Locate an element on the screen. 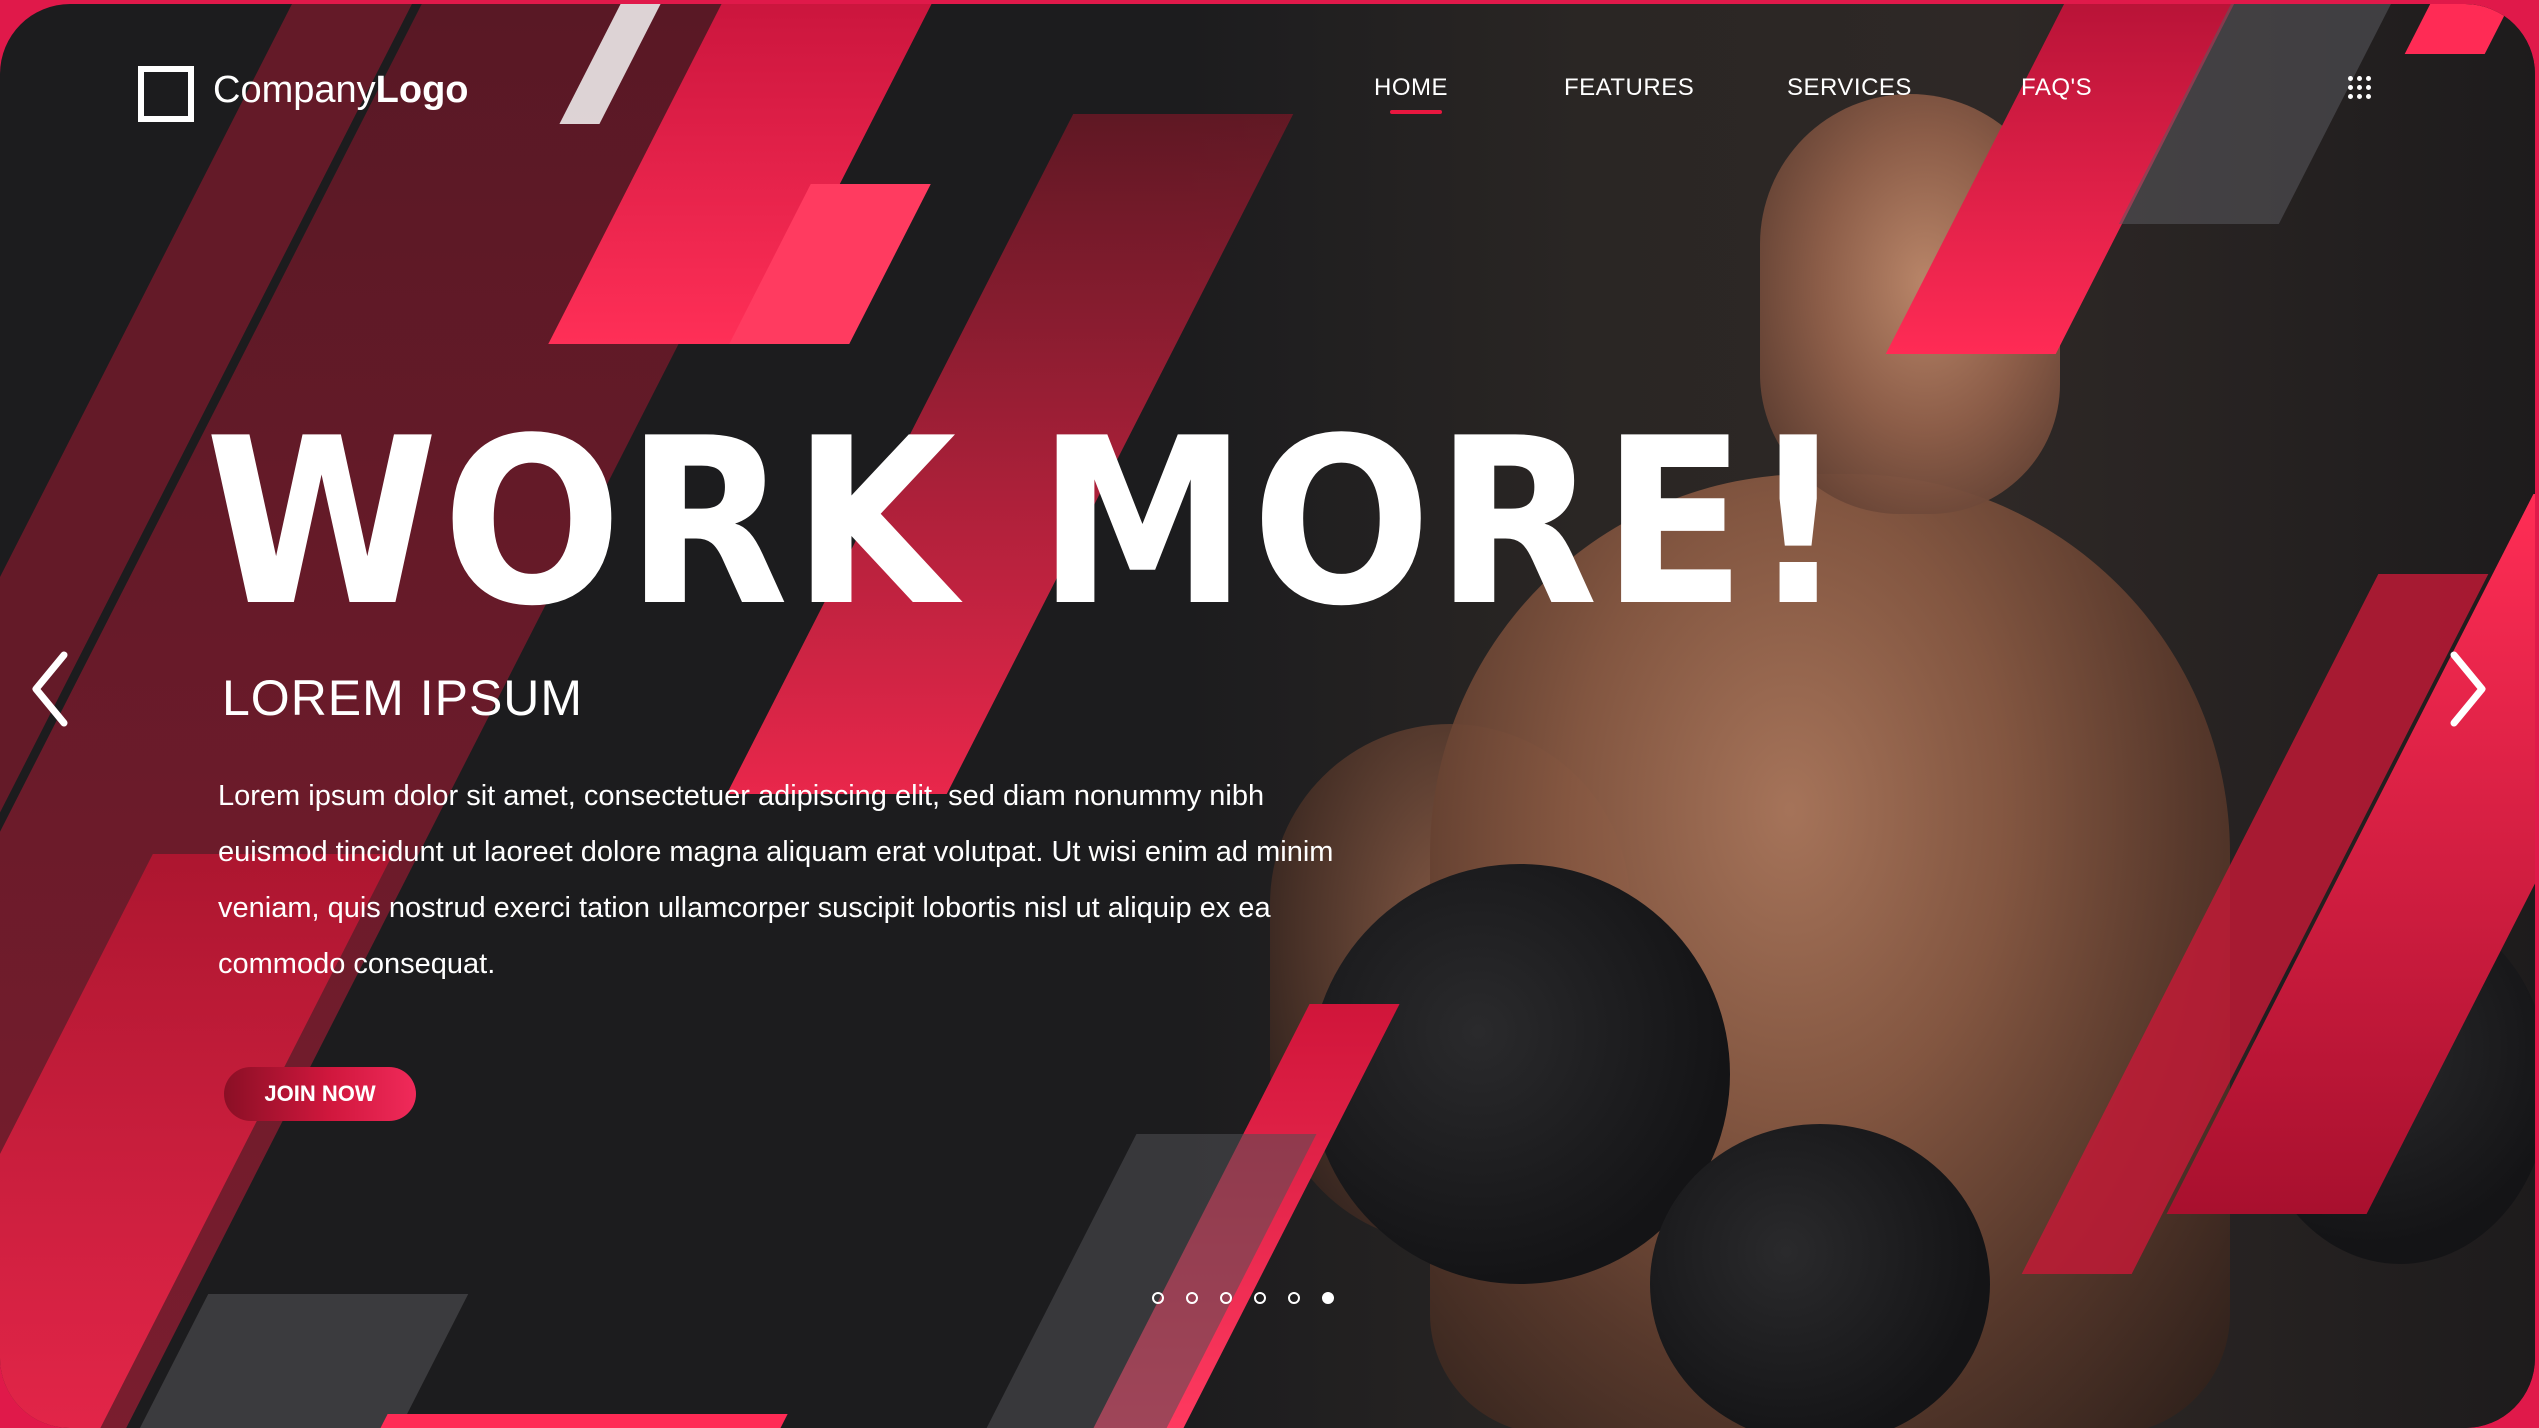 This screenshot has height=1428, width=2539. decor-stripe is located at coordinates (580, 1421).